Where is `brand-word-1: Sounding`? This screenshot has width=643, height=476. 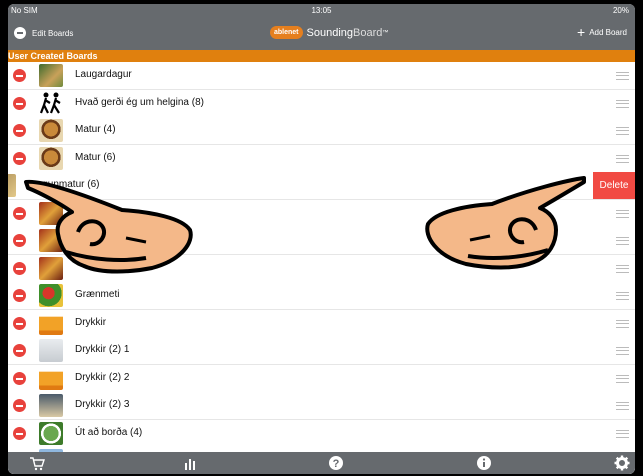
brand-word-1: Sounding is located at coordinates (330, 32).